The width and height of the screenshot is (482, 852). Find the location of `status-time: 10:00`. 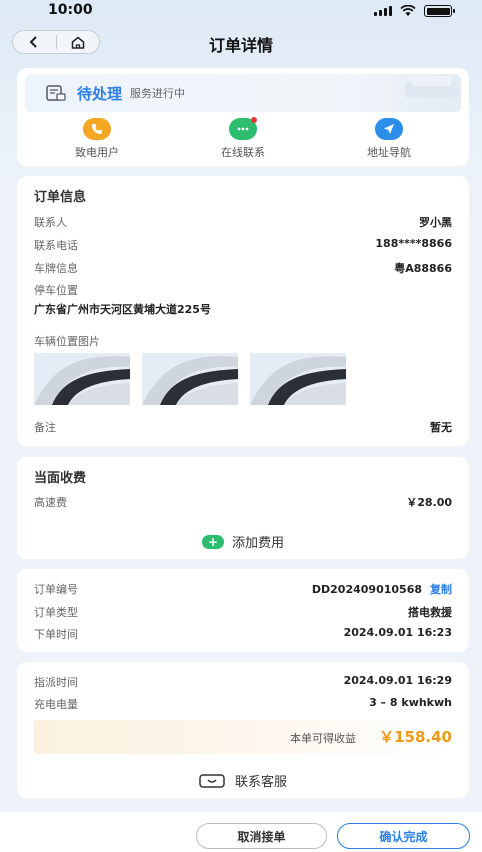

status-time: 10:00 is located at coordinates (70, 10).